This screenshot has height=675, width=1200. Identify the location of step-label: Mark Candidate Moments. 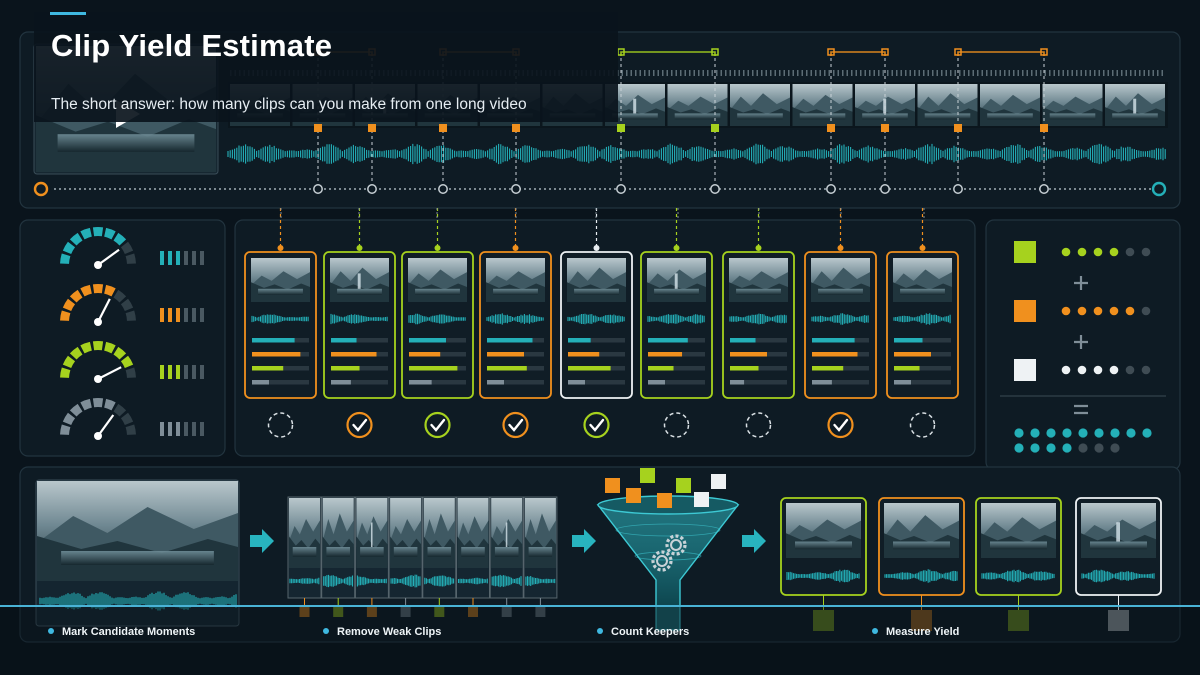
(129, 632).